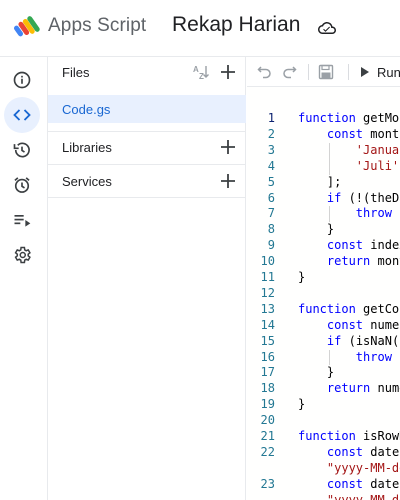 This screenshot has height=500, width=400. I want to click on services-section: Services, so click(147, 181).